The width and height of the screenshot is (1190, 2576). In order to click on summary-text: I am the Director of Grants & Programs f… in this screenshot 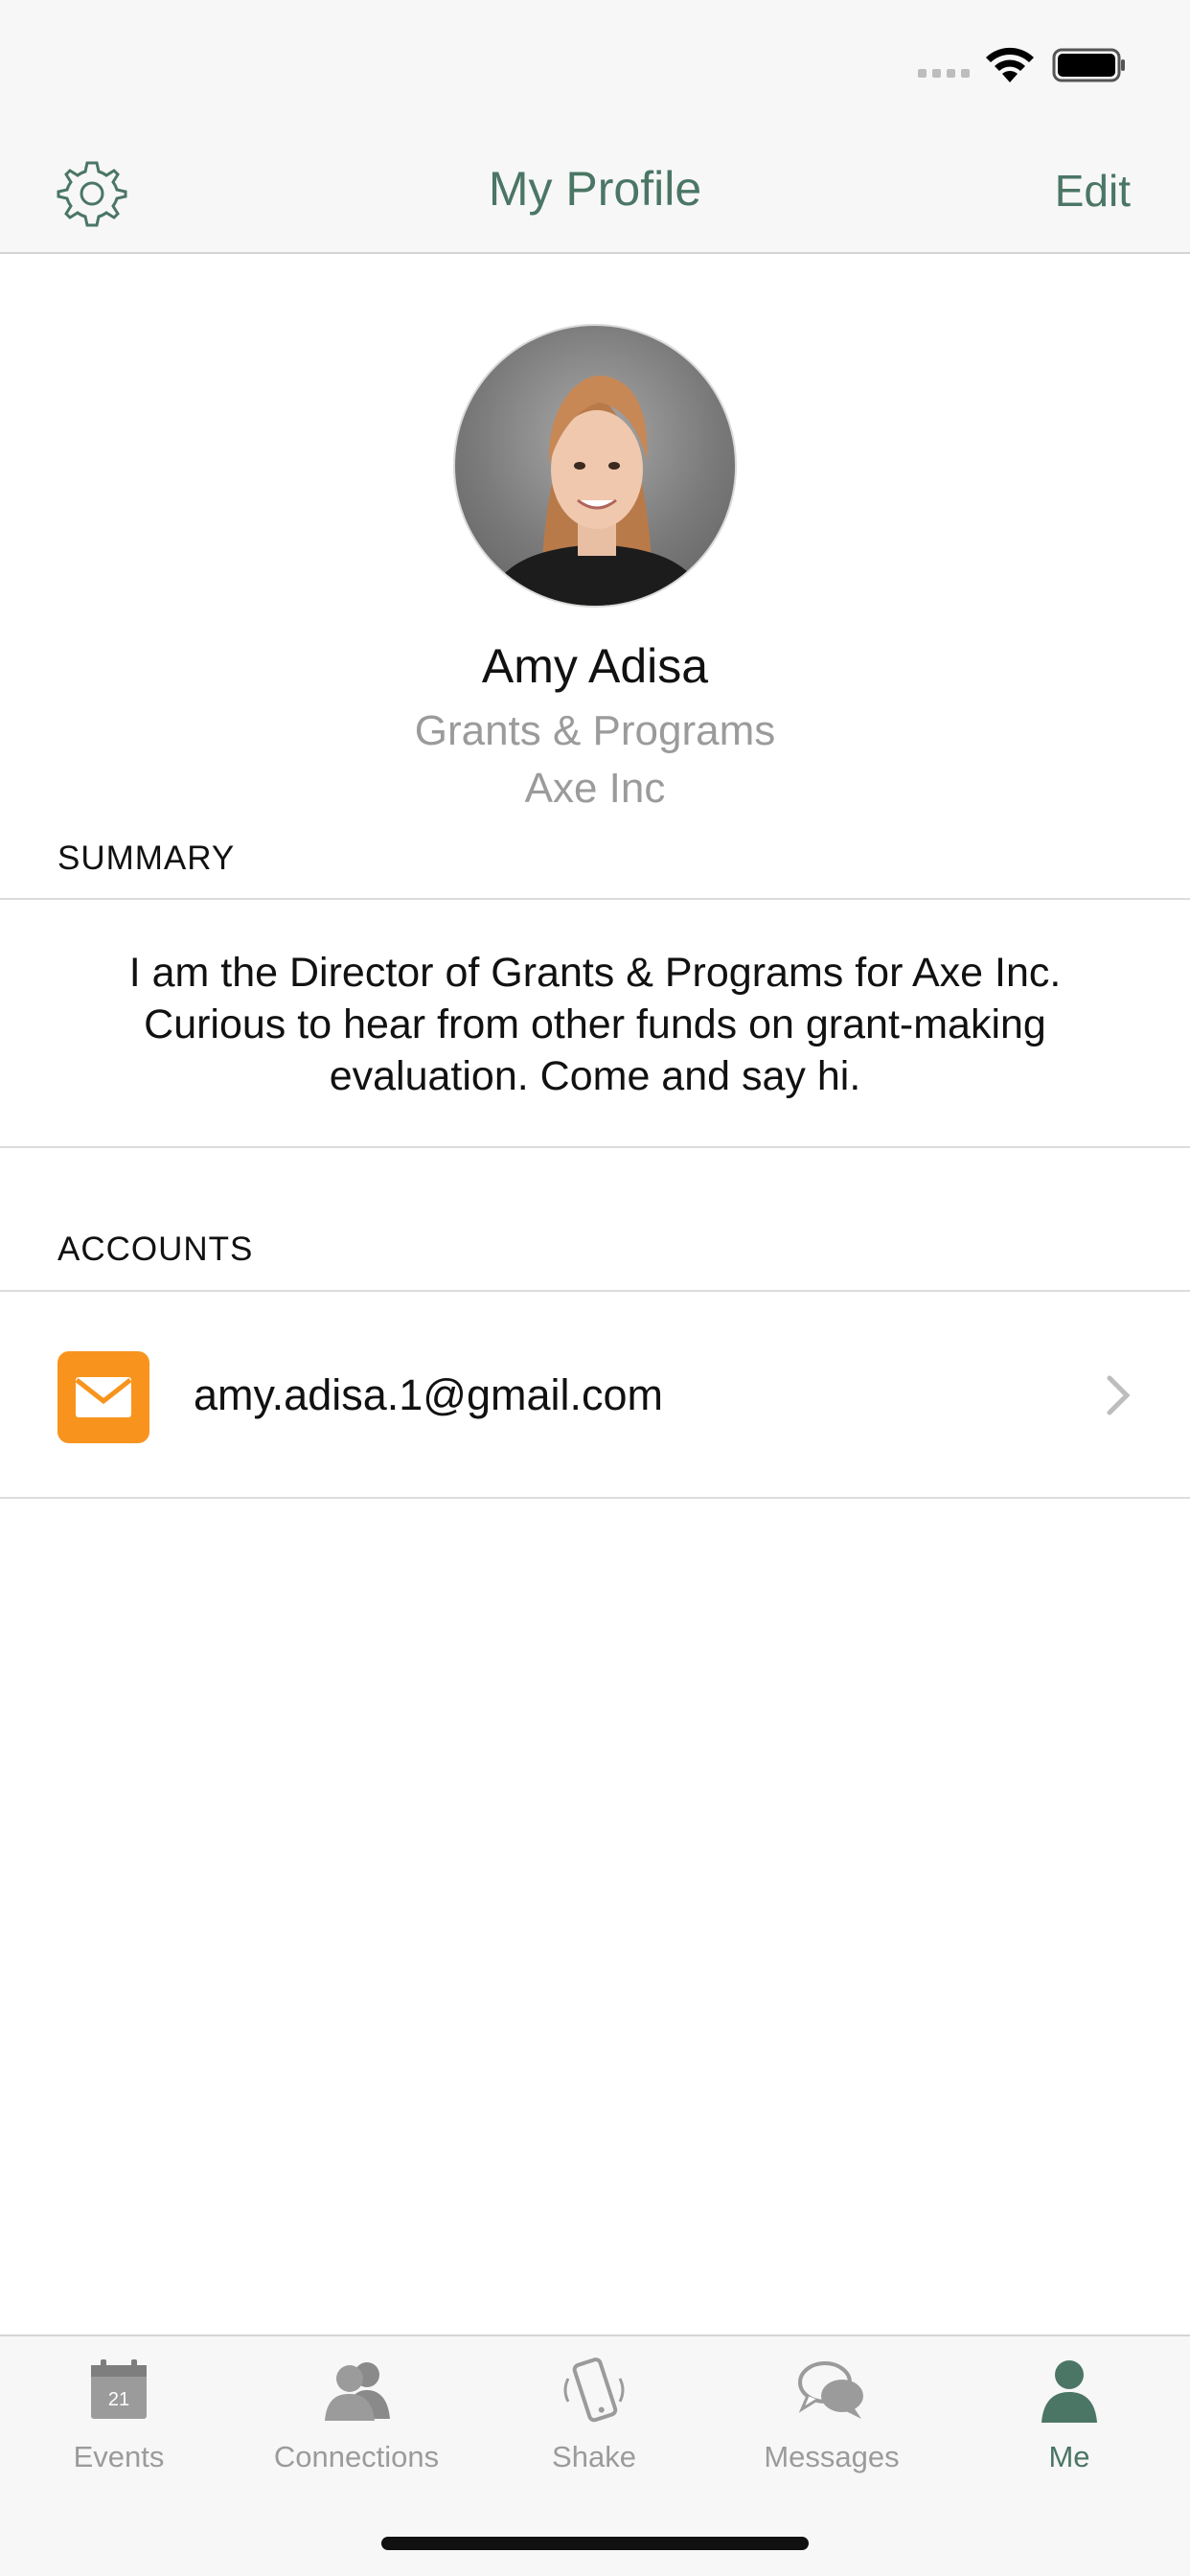, I will do `click(595, 1024)`.